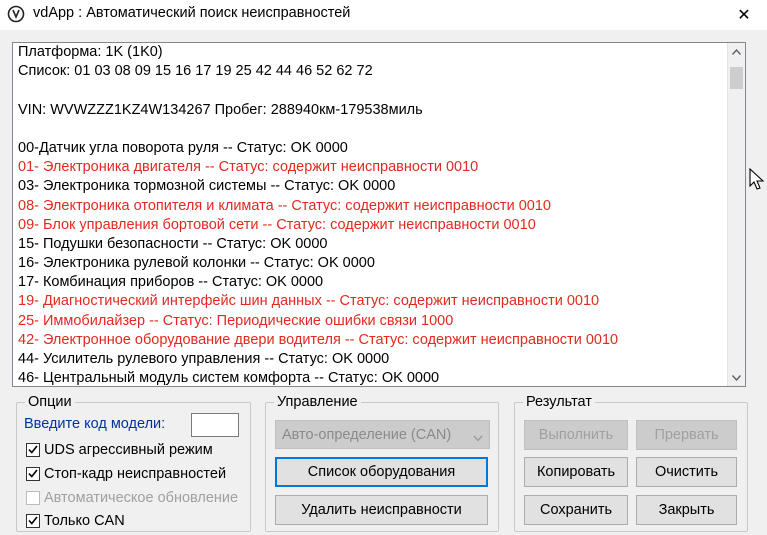  Describe the element at coordinates (141, 498) in the screenshot. I see `auto-update-label: Автоматическое обновление` at that location.